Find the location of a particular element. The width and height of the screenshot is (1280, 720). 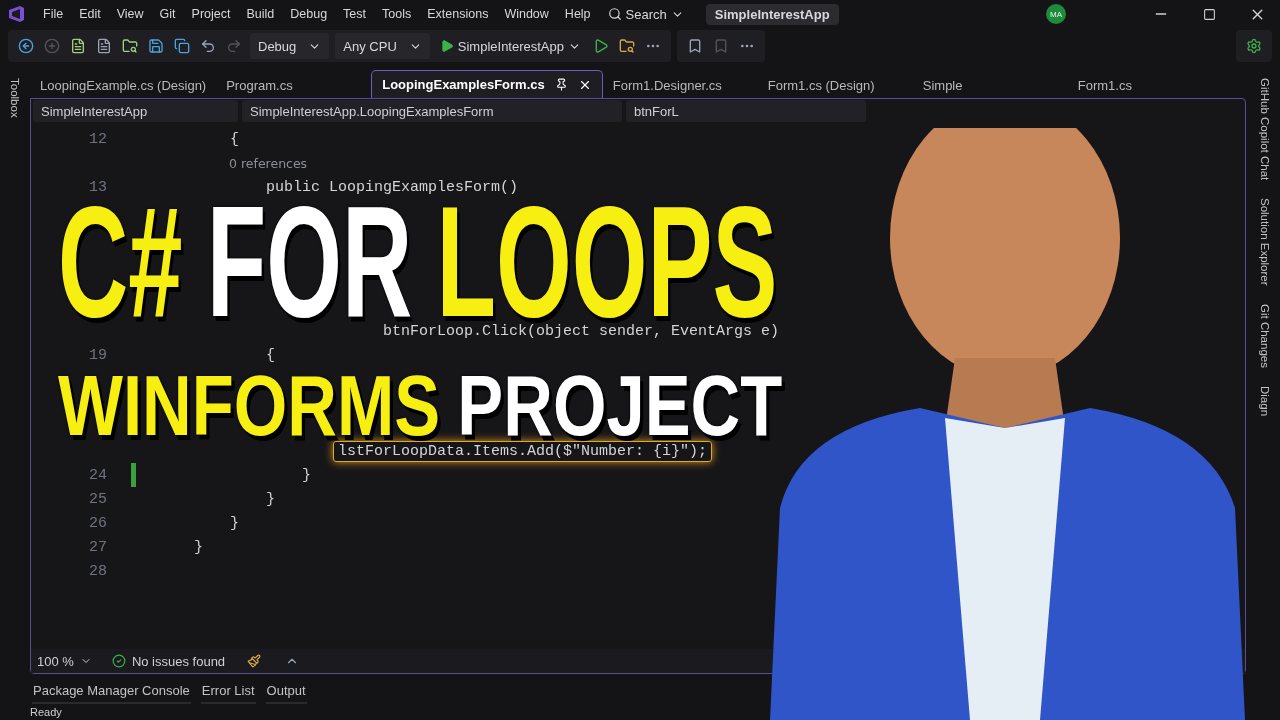

side-tab: Diagn is located at coordinates (1265, 400).